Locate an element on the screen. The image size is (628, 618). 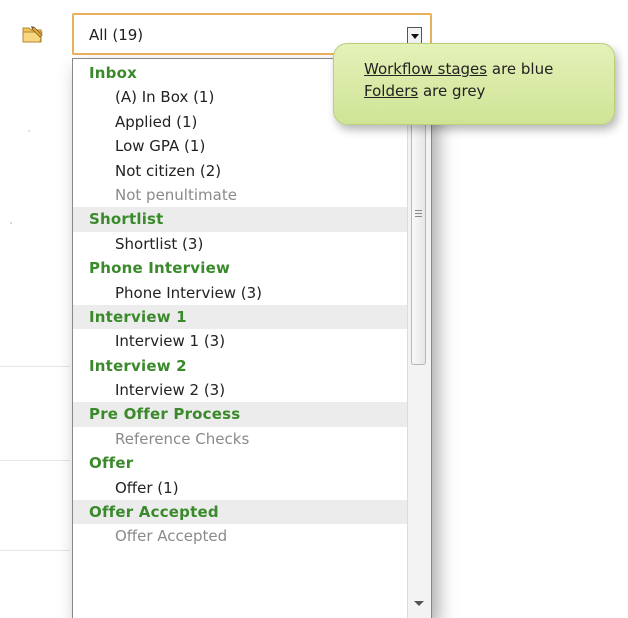
stage-option: Interview 1 (3) is located at coordinates (240, 341).